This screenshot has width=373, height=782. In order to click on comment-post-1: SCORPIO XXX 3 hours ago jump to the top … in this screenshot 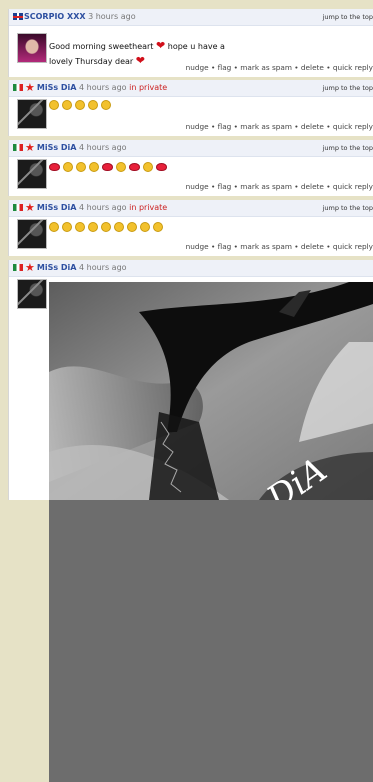, I will do `click(190, 43)`.